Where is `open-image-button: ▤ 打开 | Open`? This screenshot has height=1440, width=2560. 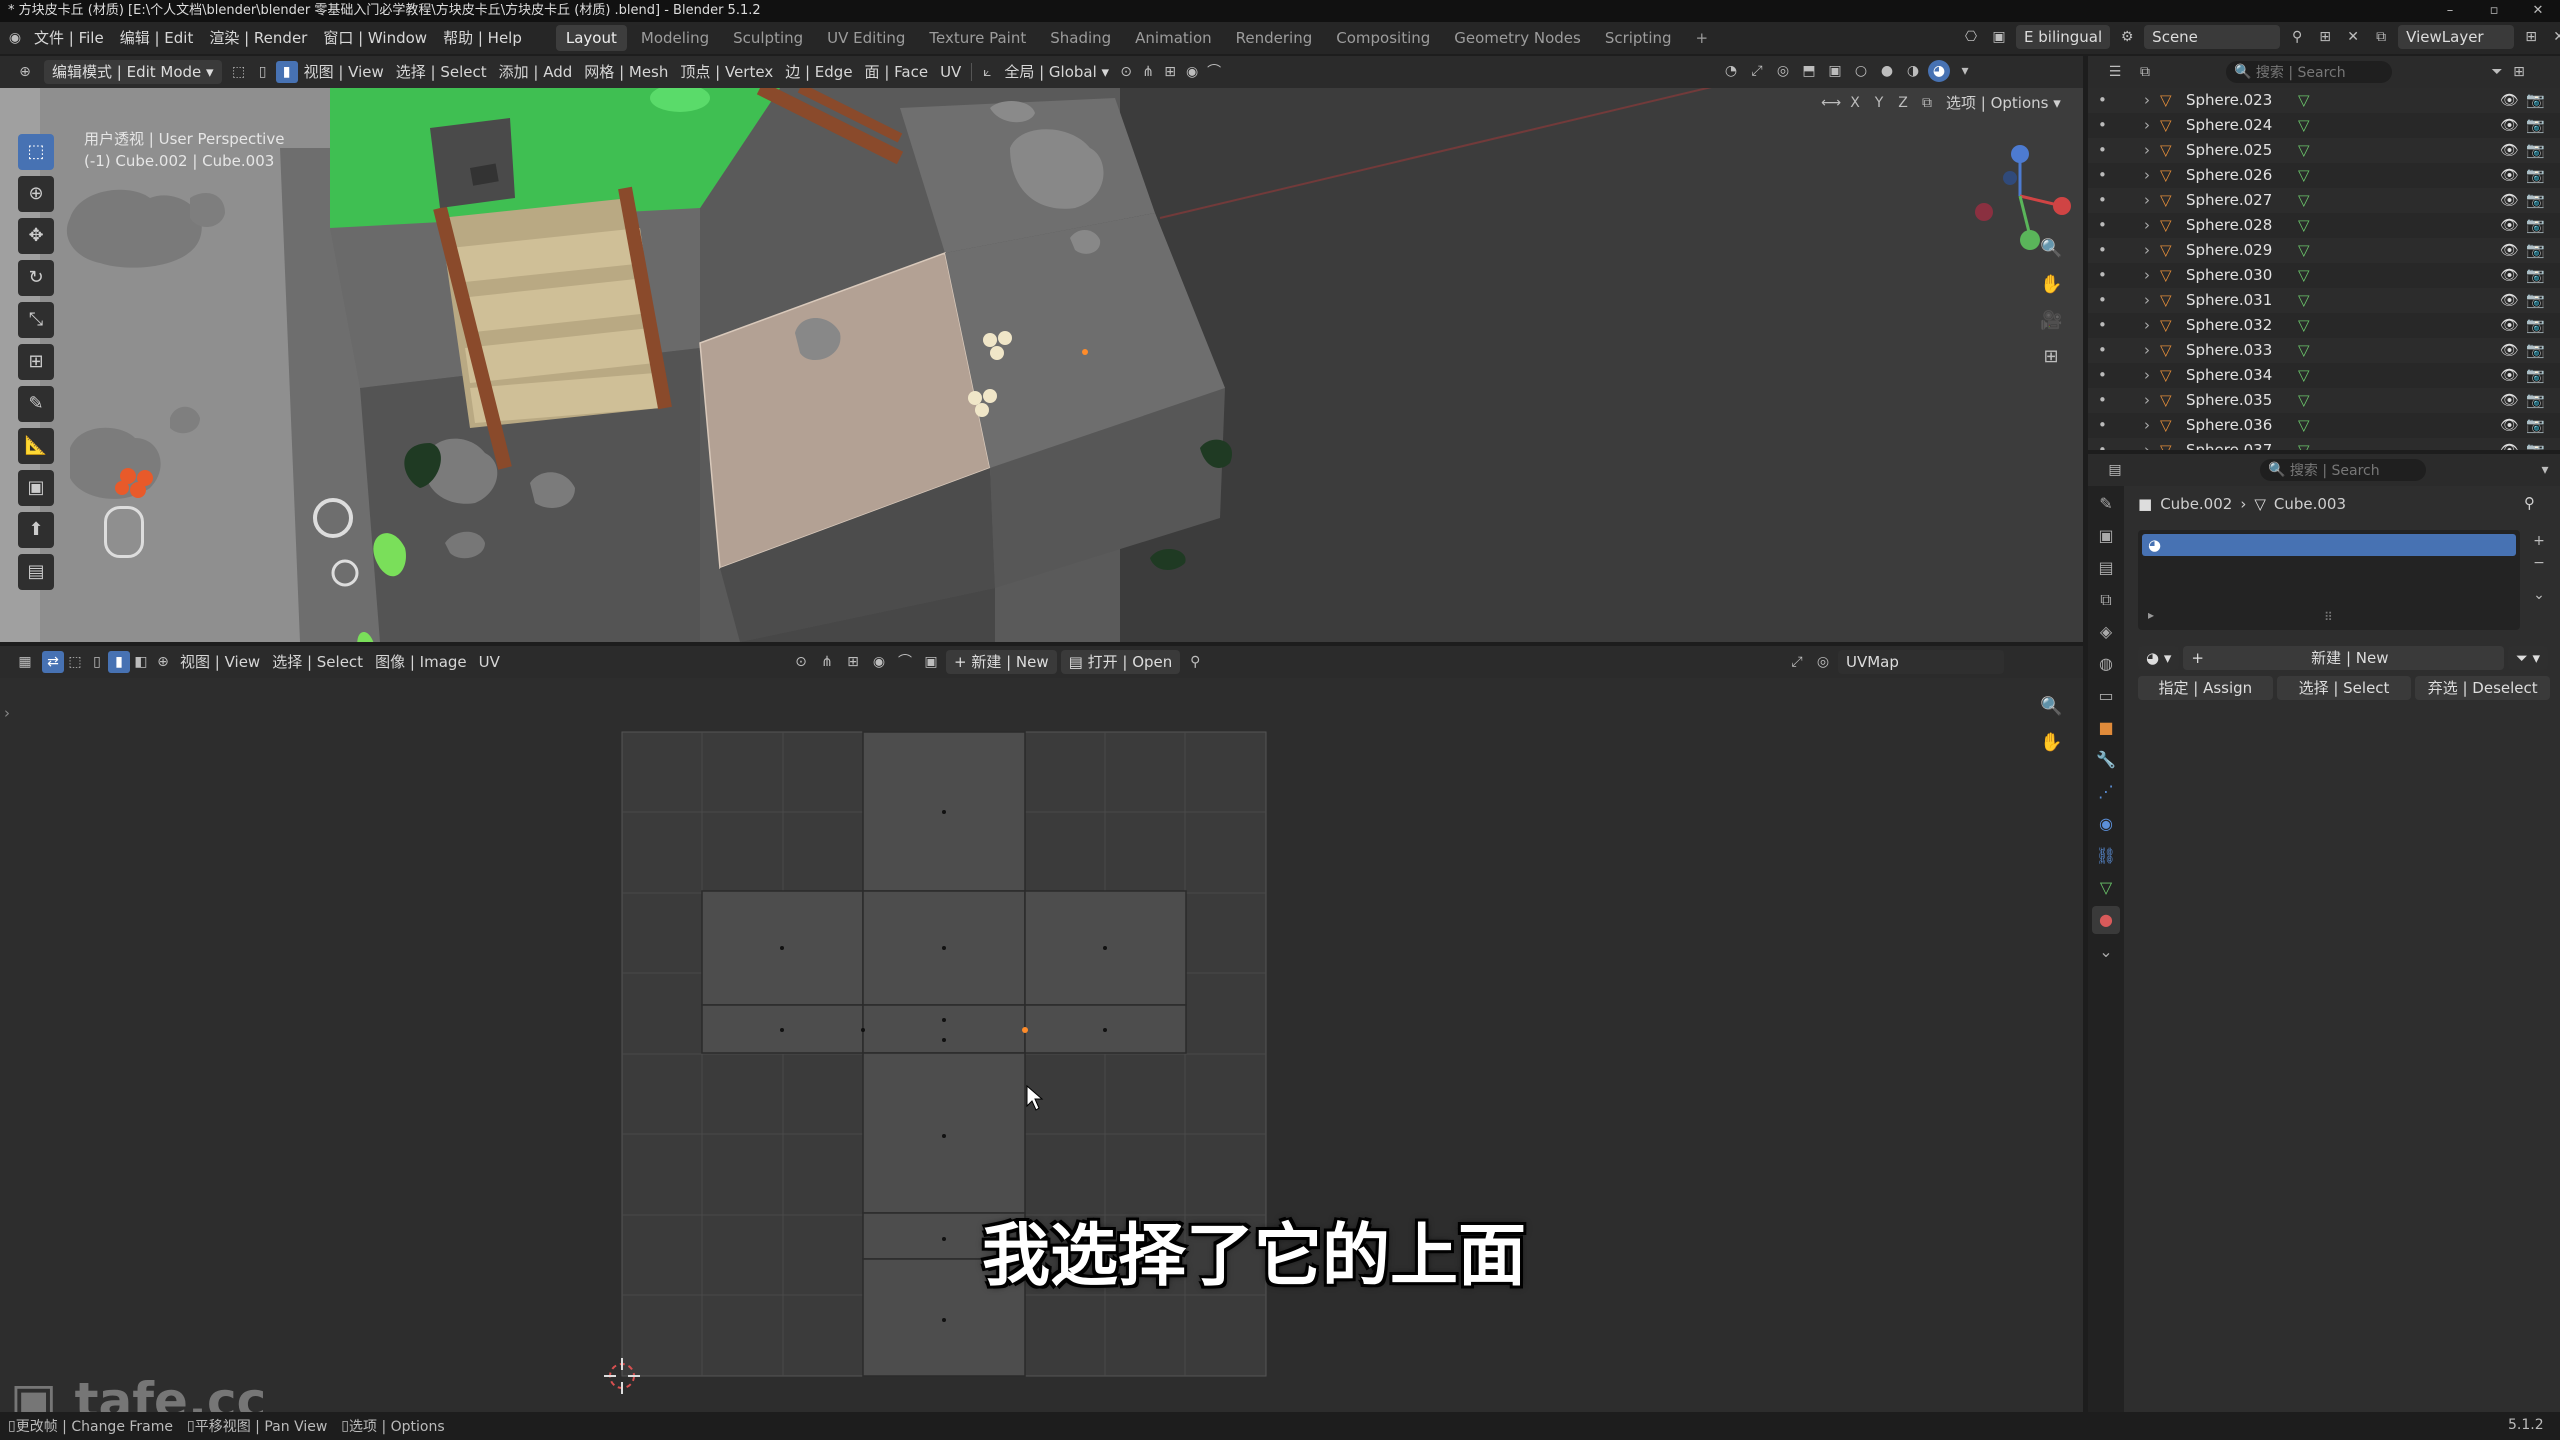
open-image-button: ▤ 打开 | Open is located at coordinates (1120, 662).